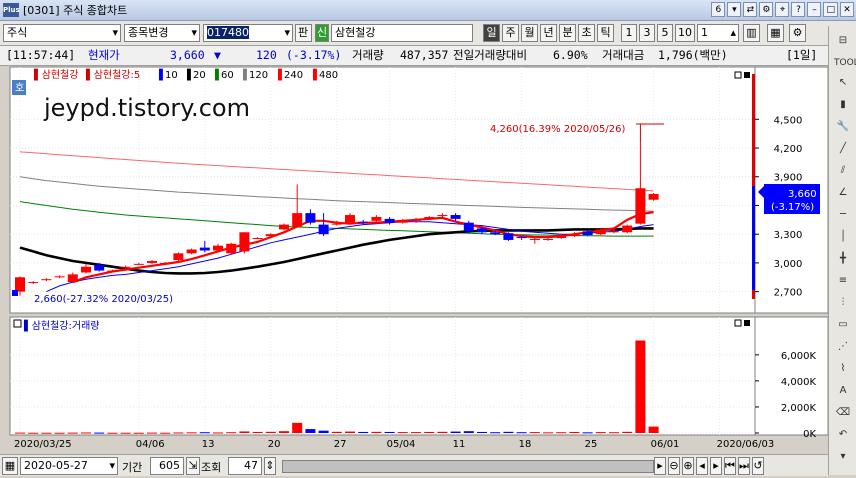  What do you see at coordinates (270, 466) in the screenshot?
I see `count-spinner-icon: ⇕` at bounding box center [270, 466].